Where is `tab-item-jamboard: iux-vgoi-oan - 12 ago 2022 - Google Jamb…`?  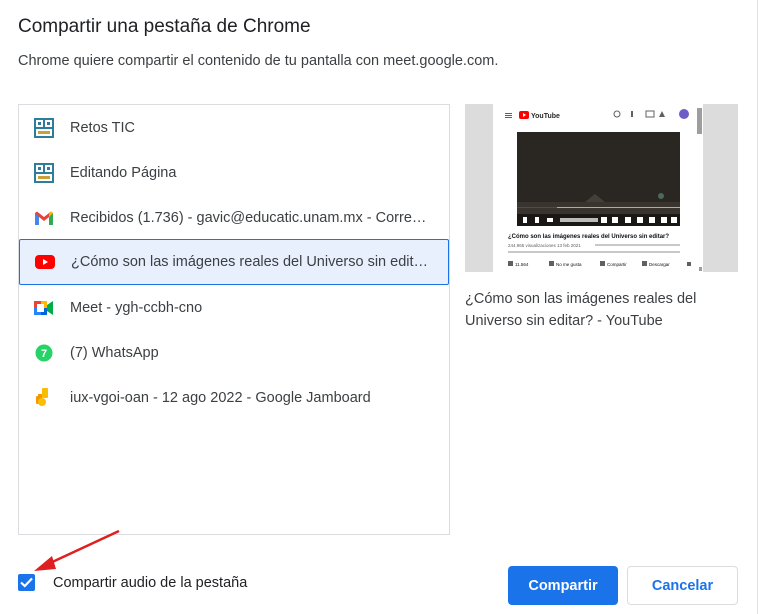 tab-item-jamboard: iux-vgoi-oan - 12 ago 2022 - Google Jamb… is located at coordinates (234, 397).